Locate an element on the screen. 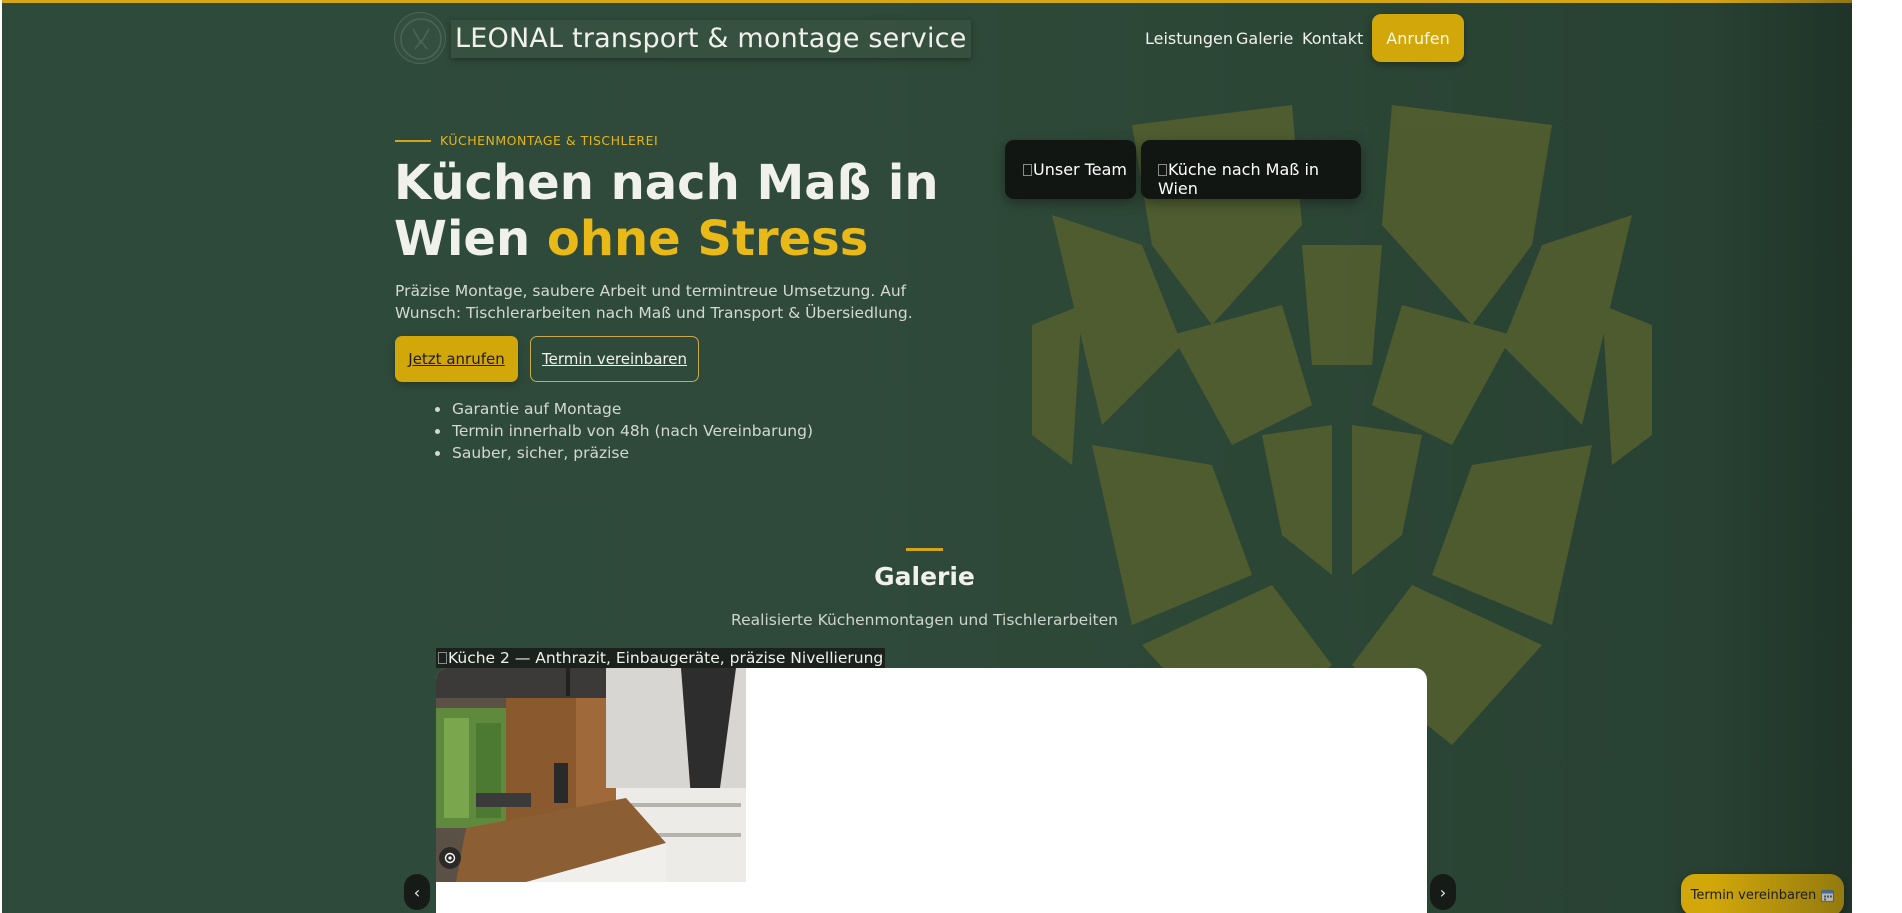 The width and height of the screenshot is (1902, 913). top-accent-bar is located at coordinates (927, 1).